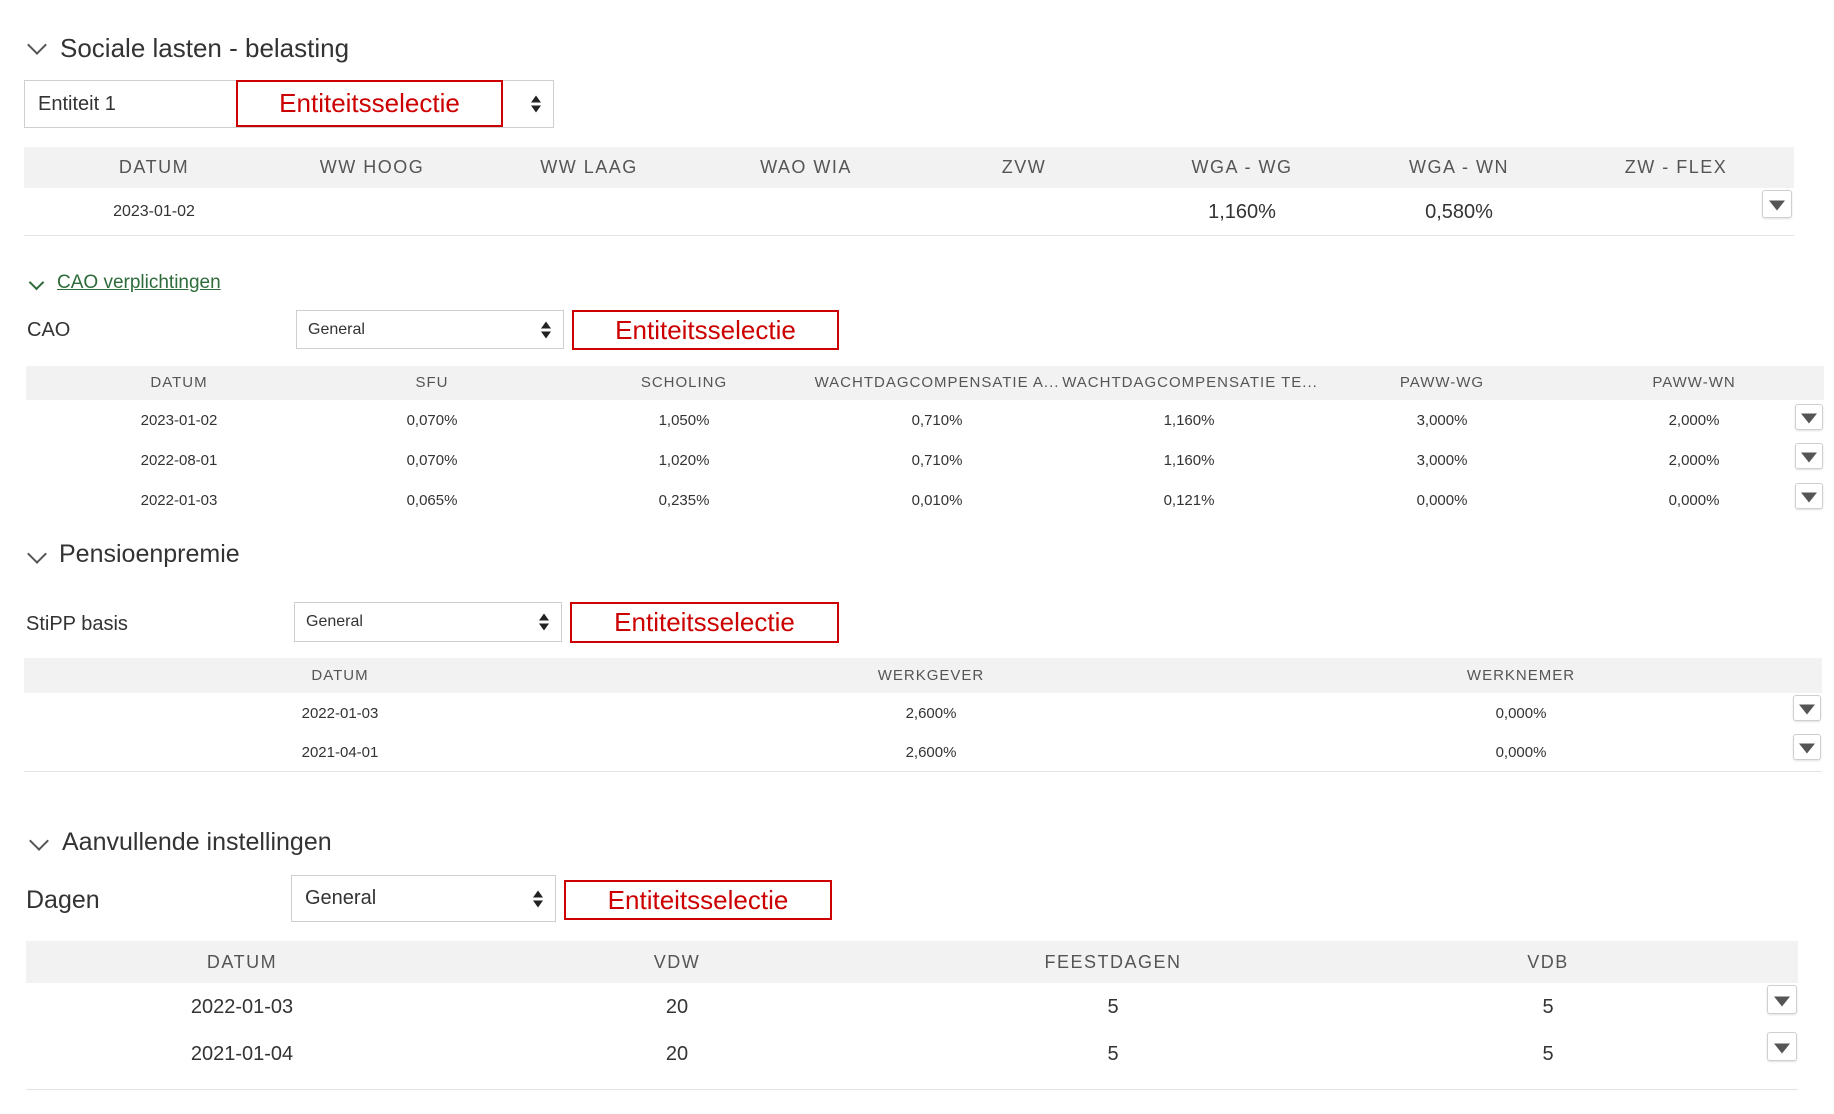  I want to click on table-cell: 2021-01-04, so click(242, 1054).